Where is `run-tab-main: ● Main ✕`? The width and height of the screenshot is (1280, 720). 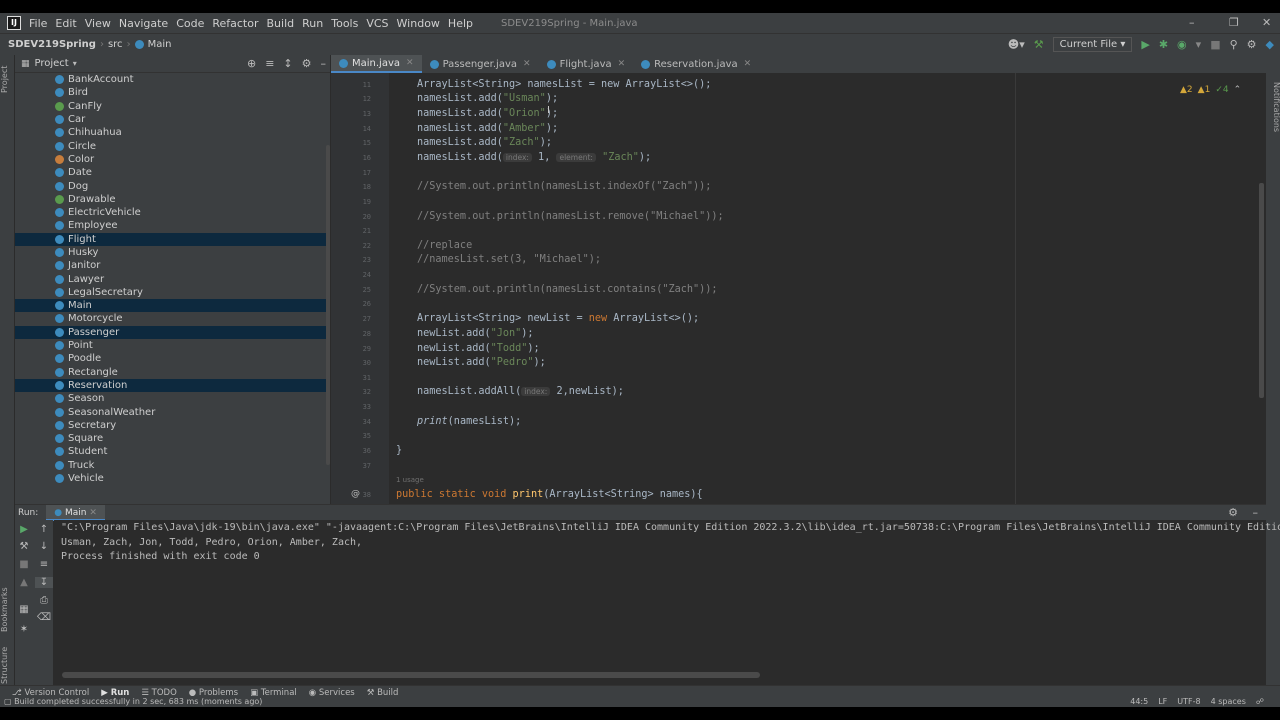 run-tab-main: ● Main ✕ is located at coordinates (75, 512).